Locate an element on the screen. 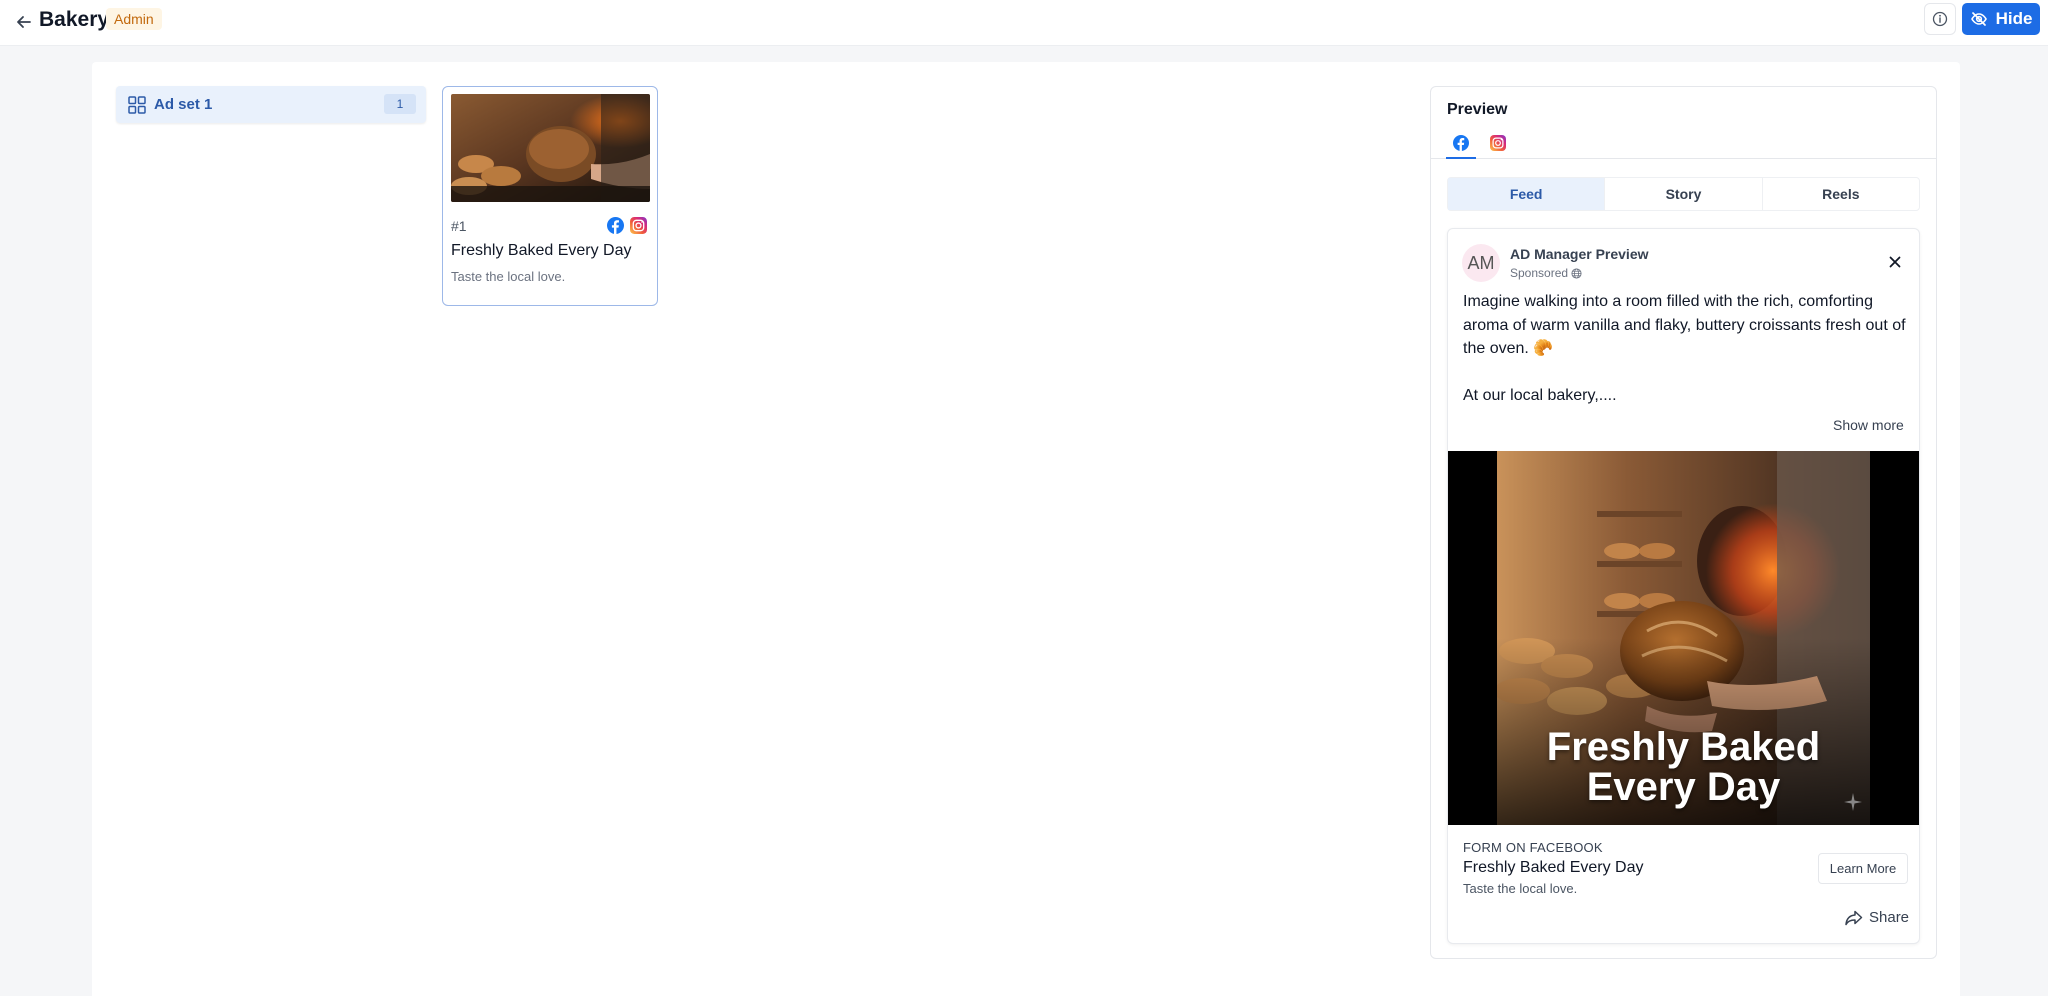 The width and height of the screenshot is (2048, 996). post-image-headline: Freshly Baked Every Day is located at coordinates (1683, 767).